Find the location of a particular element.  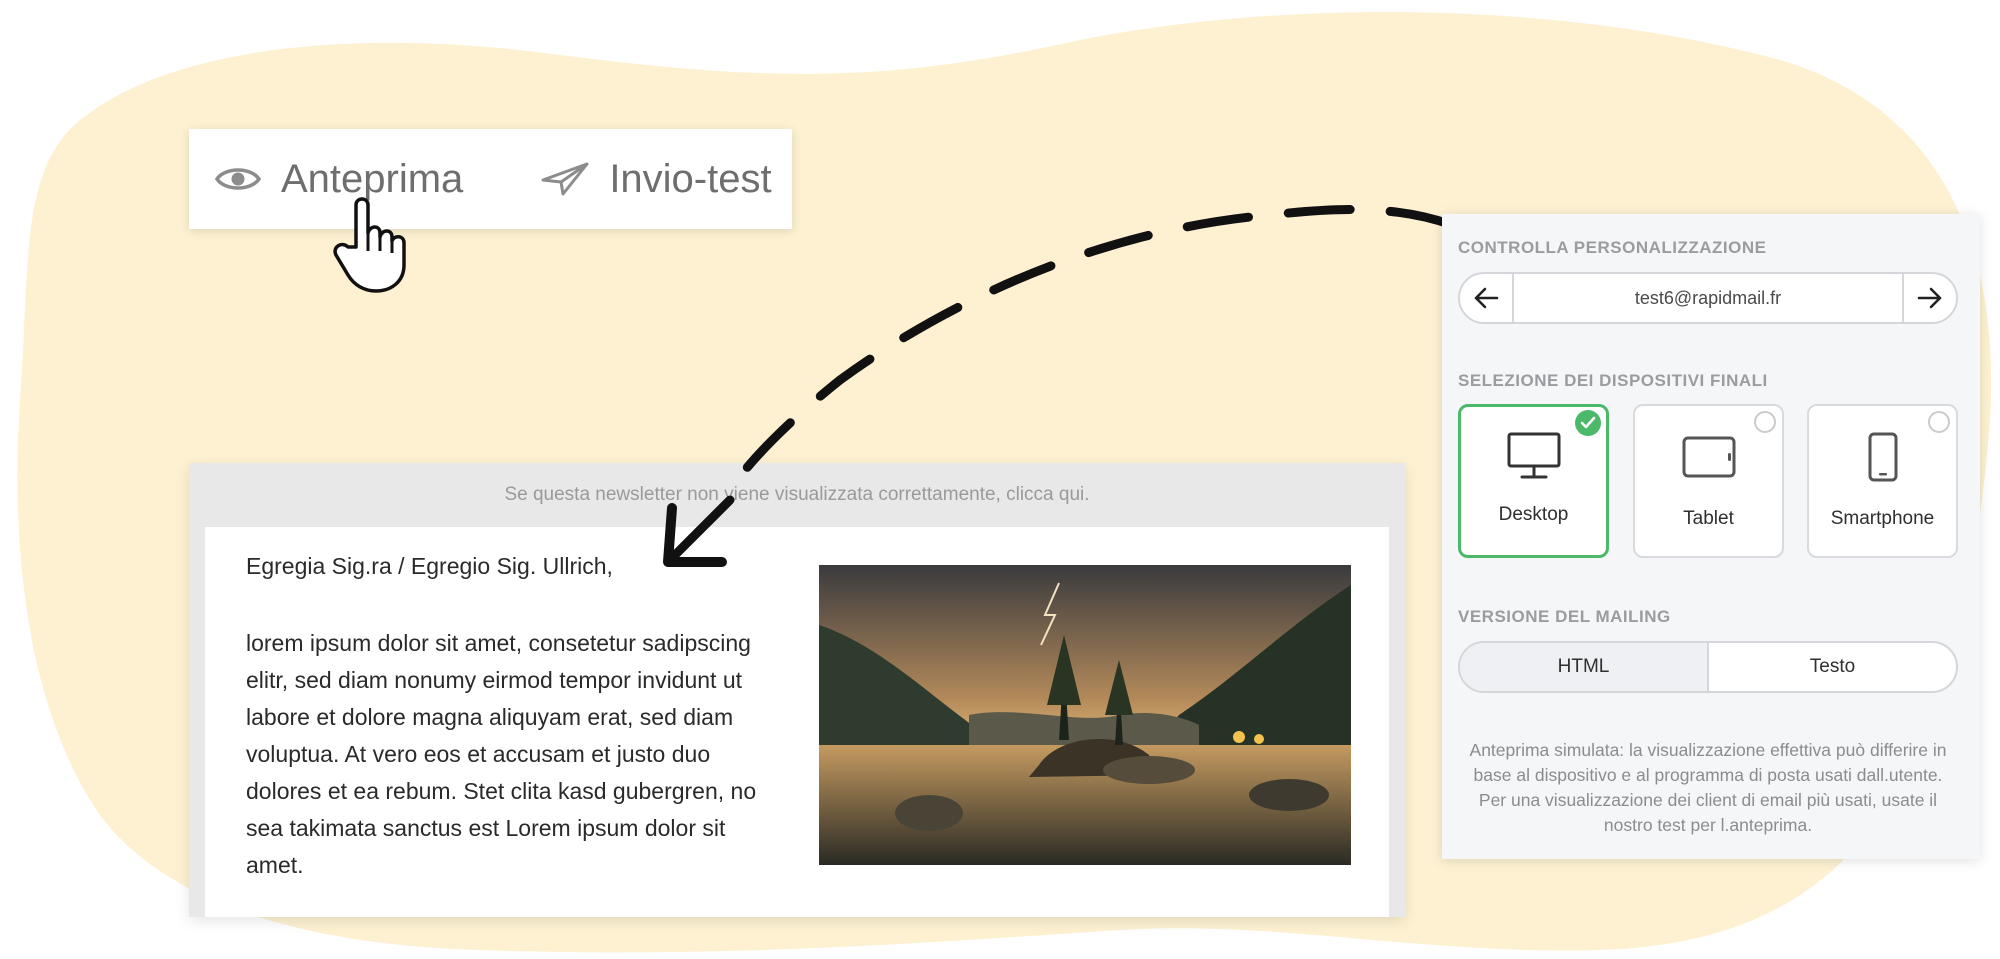

landscape-image is located at coordinates (1085, 715).